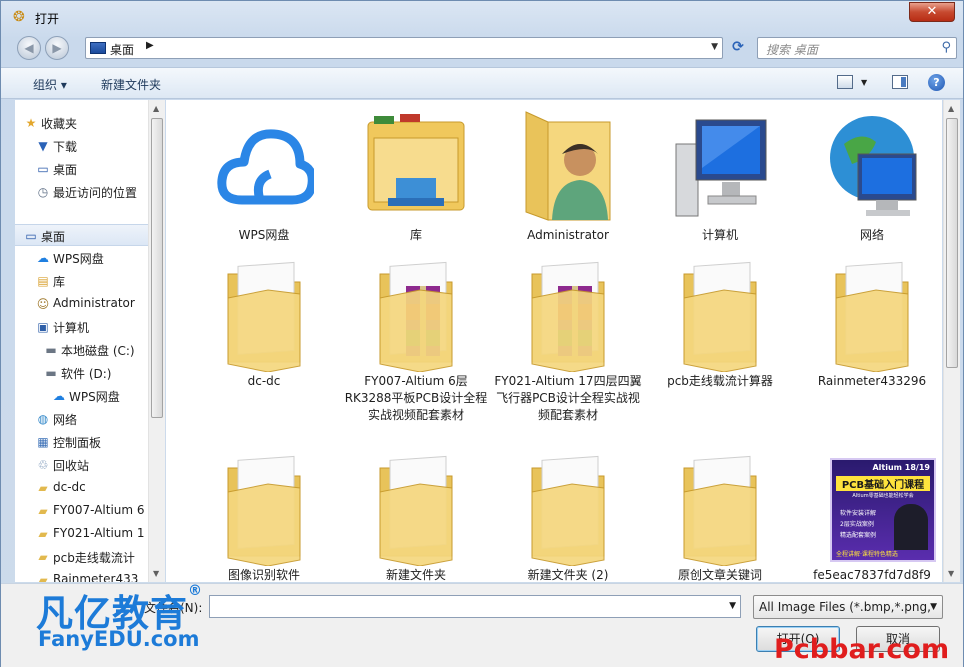 The image size is (964, 667). What do you see at coordinates (869, 175) in the screenshot?
I see `file-item-network: 网络` at bounding box center [869, 175].